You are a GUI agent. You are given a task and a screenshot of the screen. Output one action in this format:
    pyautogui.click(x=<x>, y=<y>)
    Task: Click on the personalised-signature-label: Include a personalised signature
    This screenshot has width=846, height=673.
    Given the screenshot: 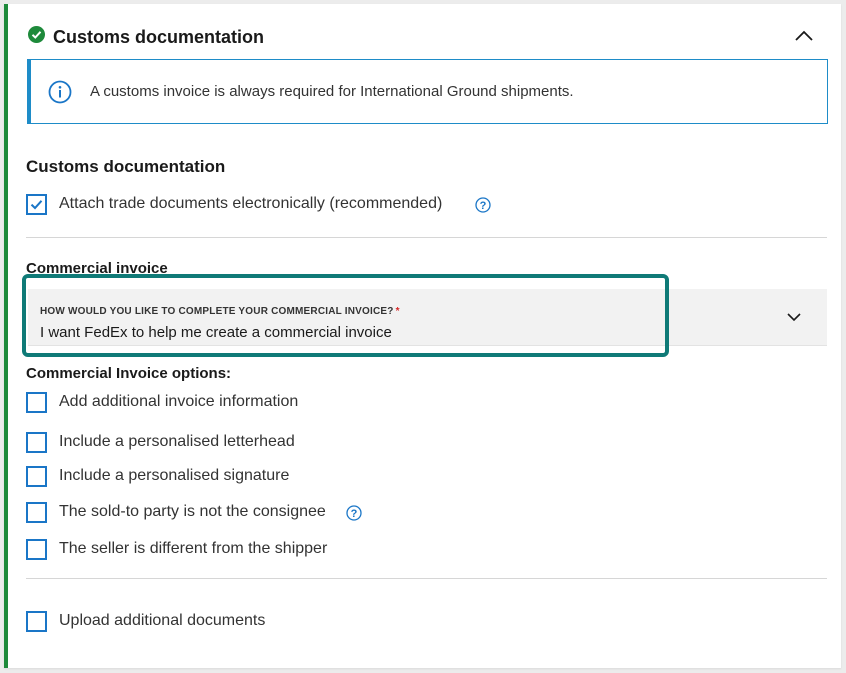 What is the action you would take?
    pyautogui.click(x=174, y=475)
    